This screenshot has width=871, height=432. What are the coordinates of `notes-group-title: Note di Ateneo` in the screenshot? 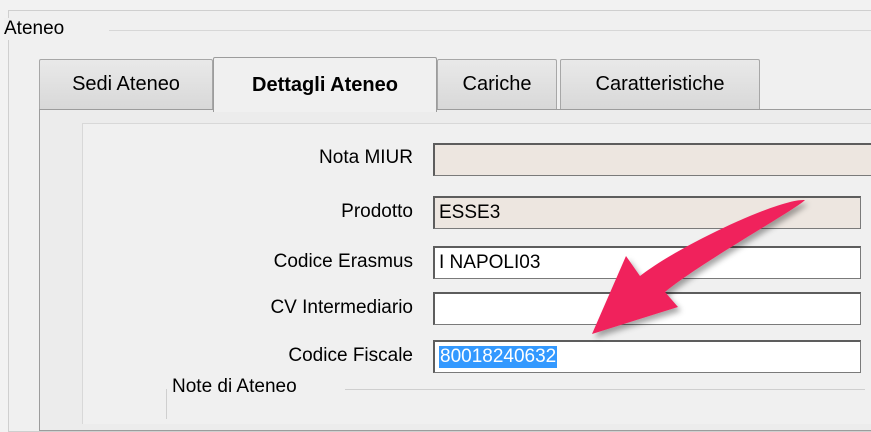 It's located at (234, 386).